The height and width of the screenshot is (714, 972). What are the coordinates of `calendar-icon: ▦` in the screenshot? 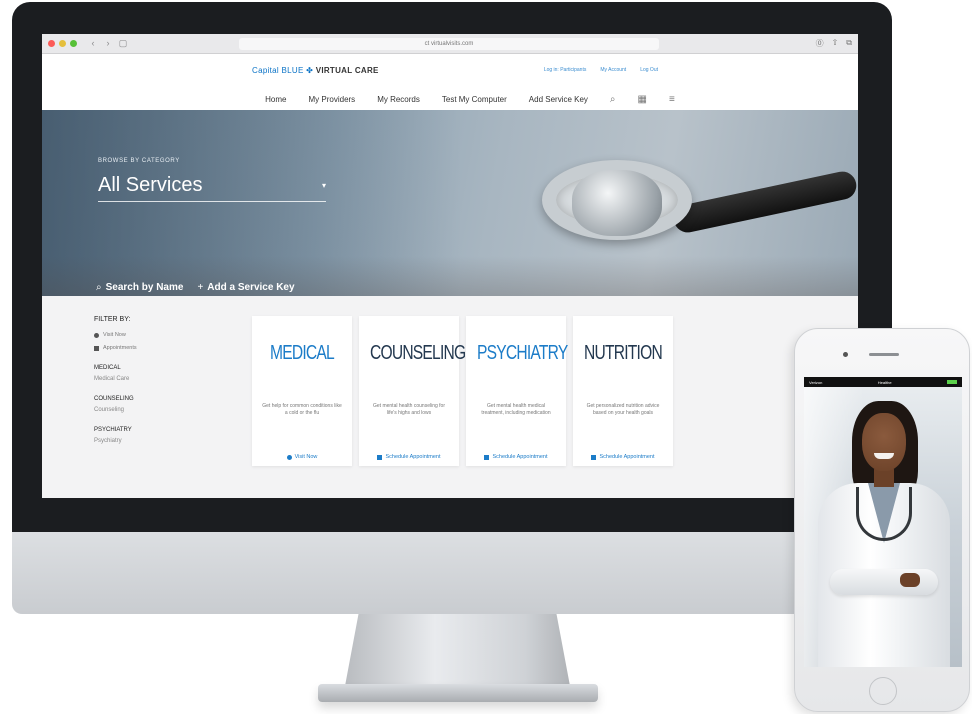 It's located at (642, 99).